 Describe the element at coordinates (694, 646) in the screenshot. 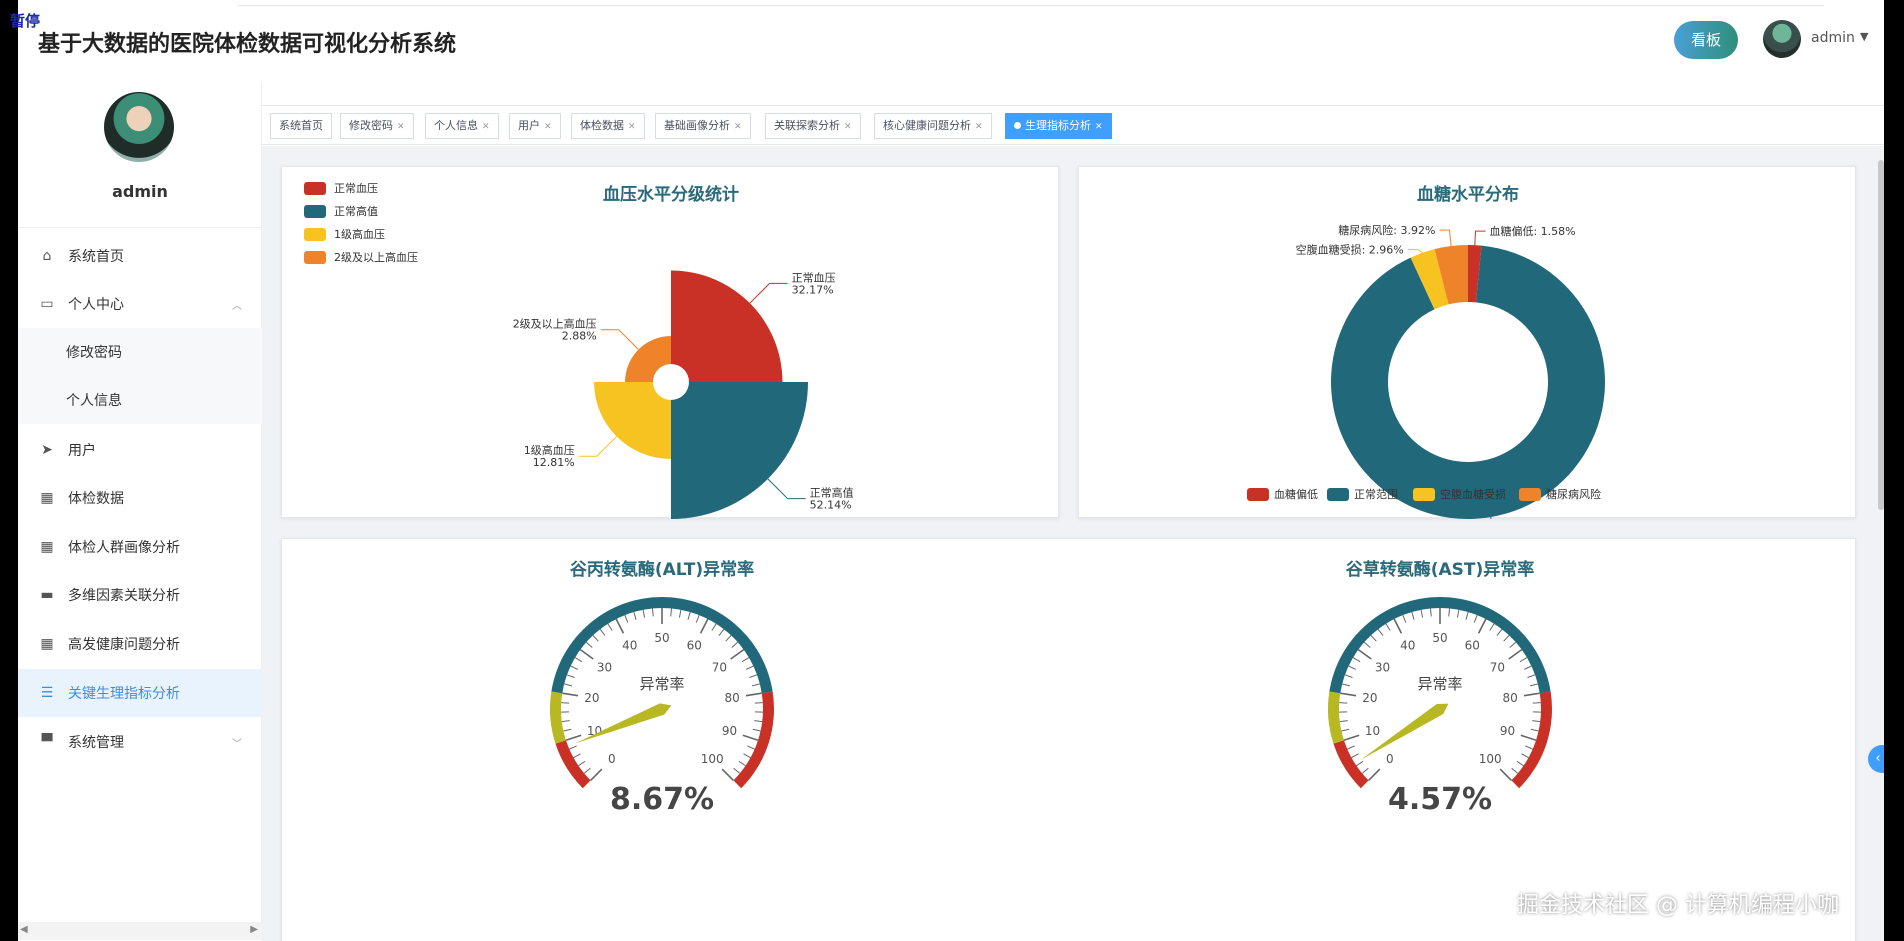

I see `gauge-tick-label: 60` at that location.